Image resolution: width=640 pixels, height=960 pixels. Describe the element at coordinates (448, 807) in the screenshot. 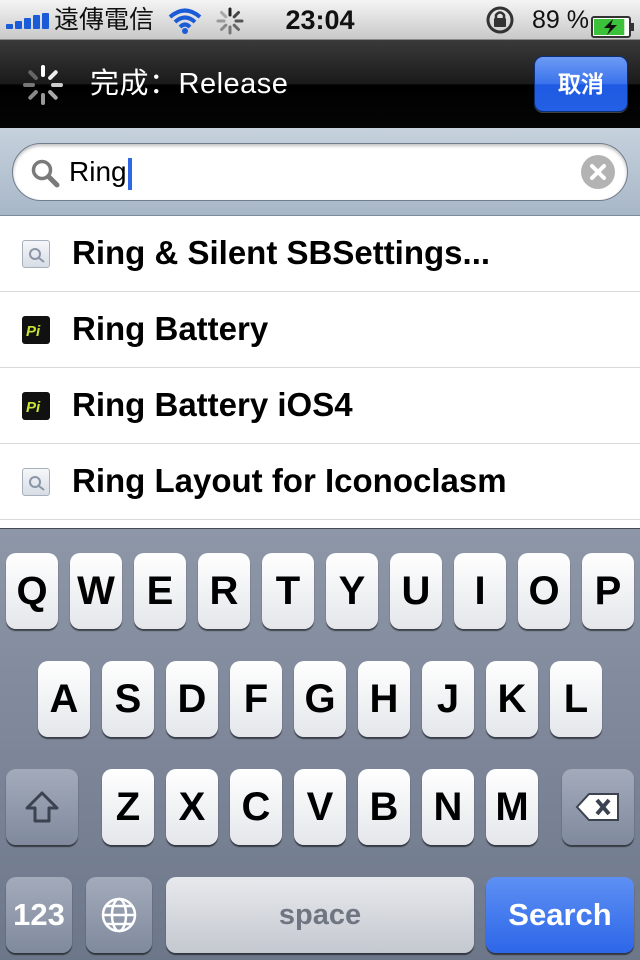

I see `key-n: N` at that location.